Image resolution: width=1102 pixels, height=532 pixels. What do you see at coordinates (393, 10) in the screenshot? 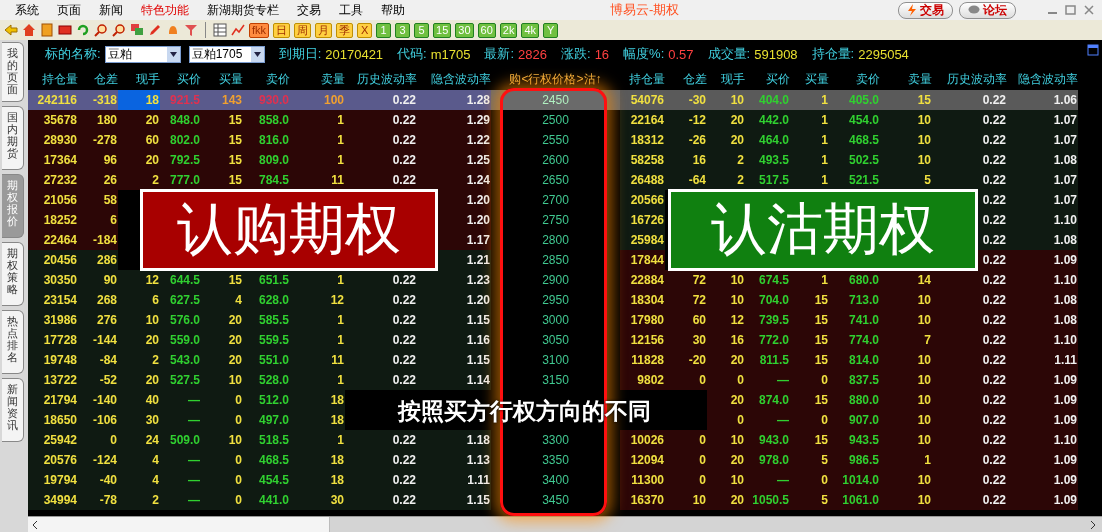
I see `menu-item: 帮助` at bounding box center [393, 10].